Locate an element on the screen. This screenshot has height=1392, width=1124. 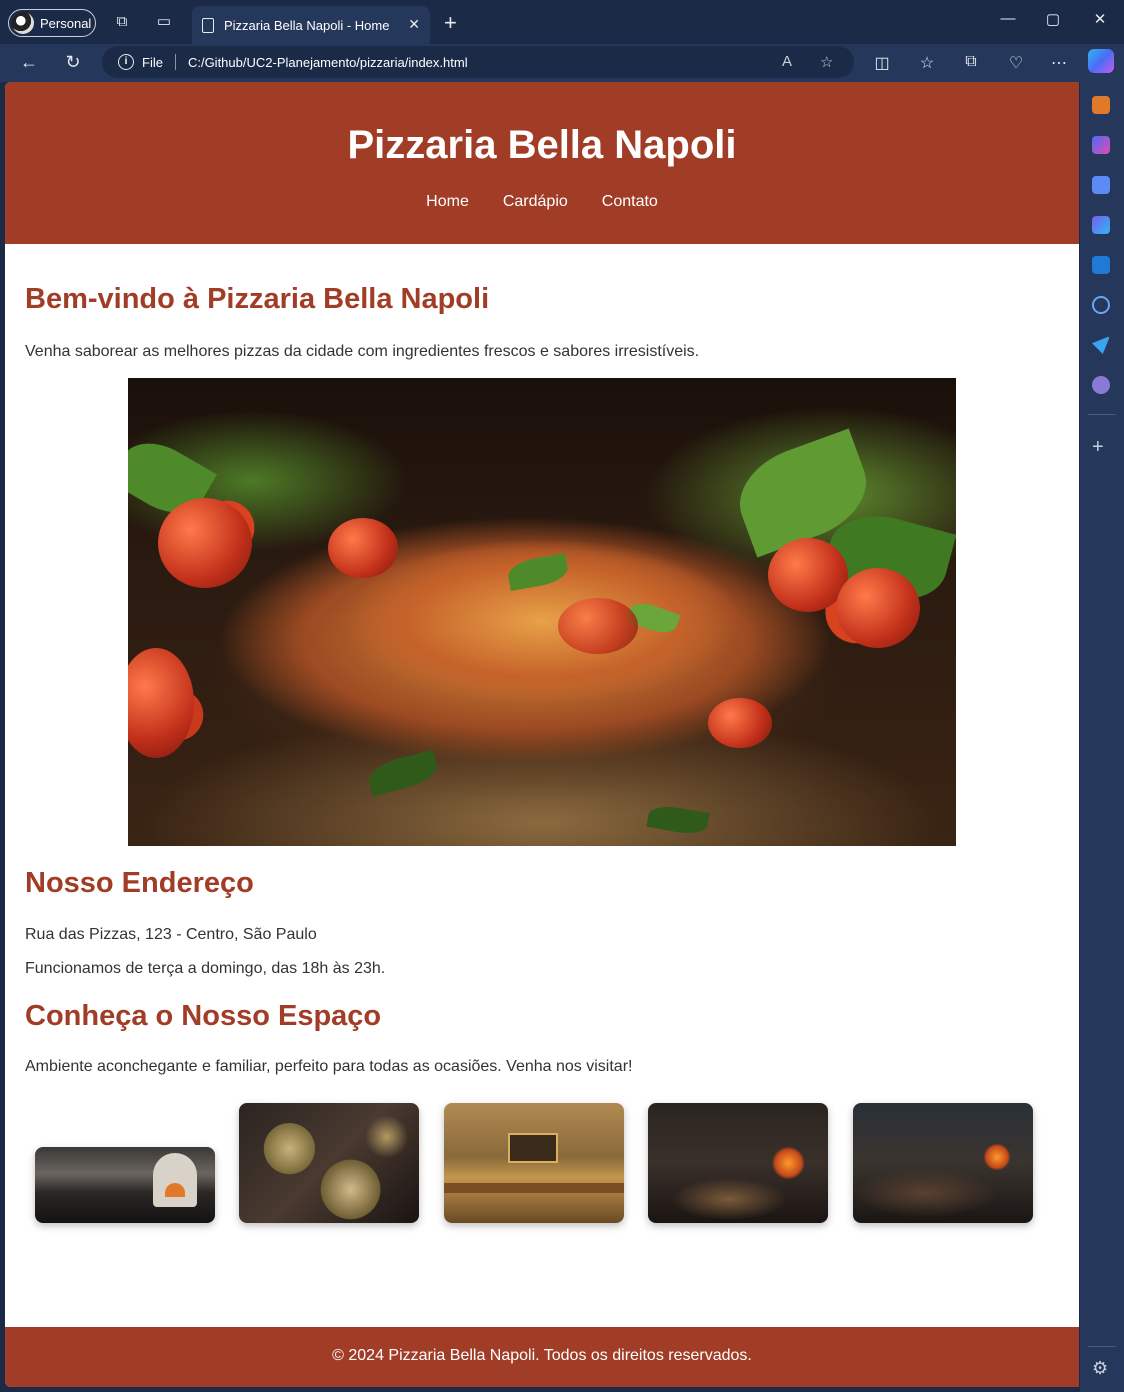
designer-icon is located at coordinates (1101, 145).